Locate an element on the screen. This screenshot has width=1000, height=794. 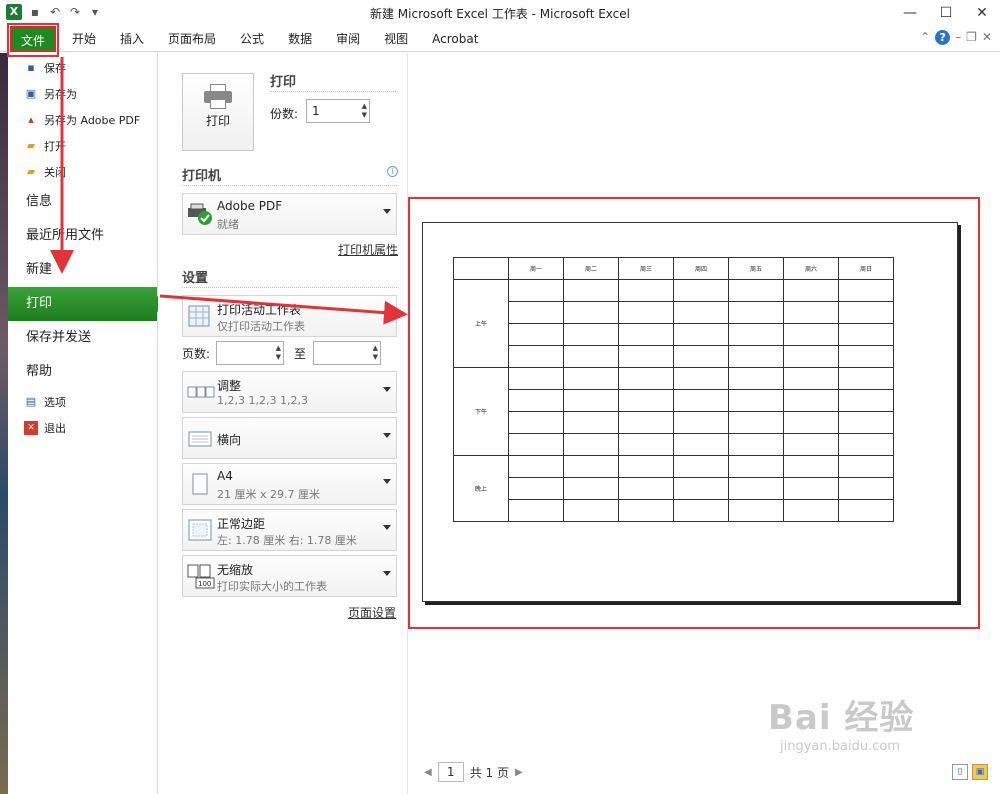
nav-item-help: 帮助 is located at coordinates (82, 372).